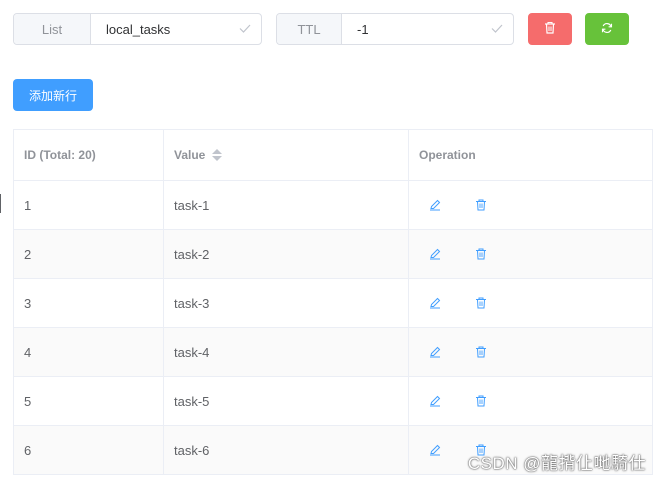  Describe the element at coordinates (286, 155) in the screenshot. I see `column-header-value: Value` at that location.